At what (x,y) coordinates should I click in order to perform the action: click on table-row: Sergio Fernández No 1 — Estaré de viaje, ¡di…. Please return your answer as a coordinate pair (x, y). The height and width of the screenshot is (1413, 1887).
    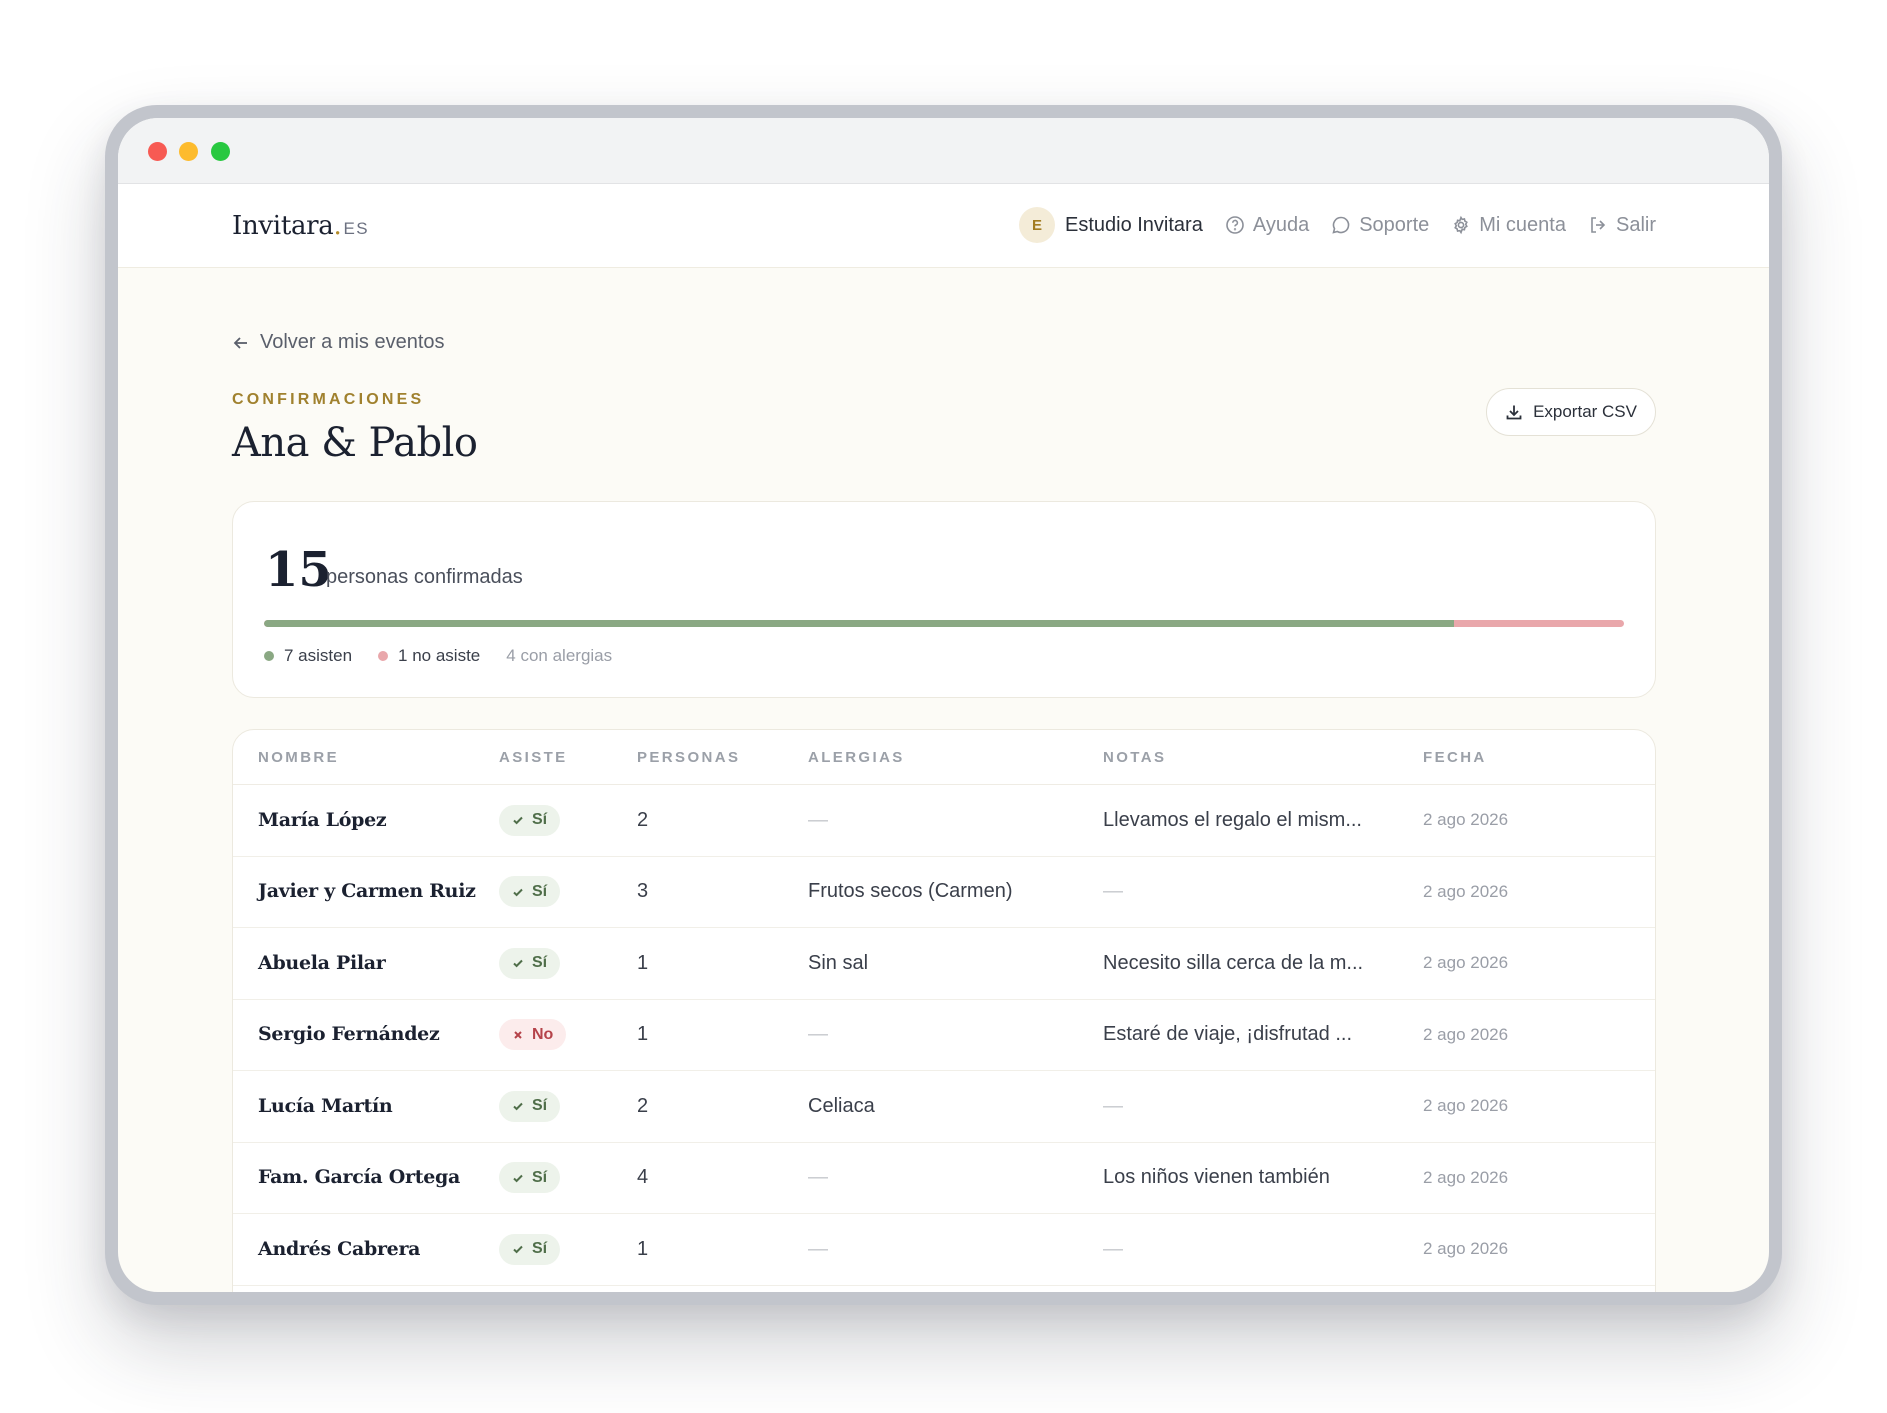
    Looking at the image, I should click on (944, 1035).